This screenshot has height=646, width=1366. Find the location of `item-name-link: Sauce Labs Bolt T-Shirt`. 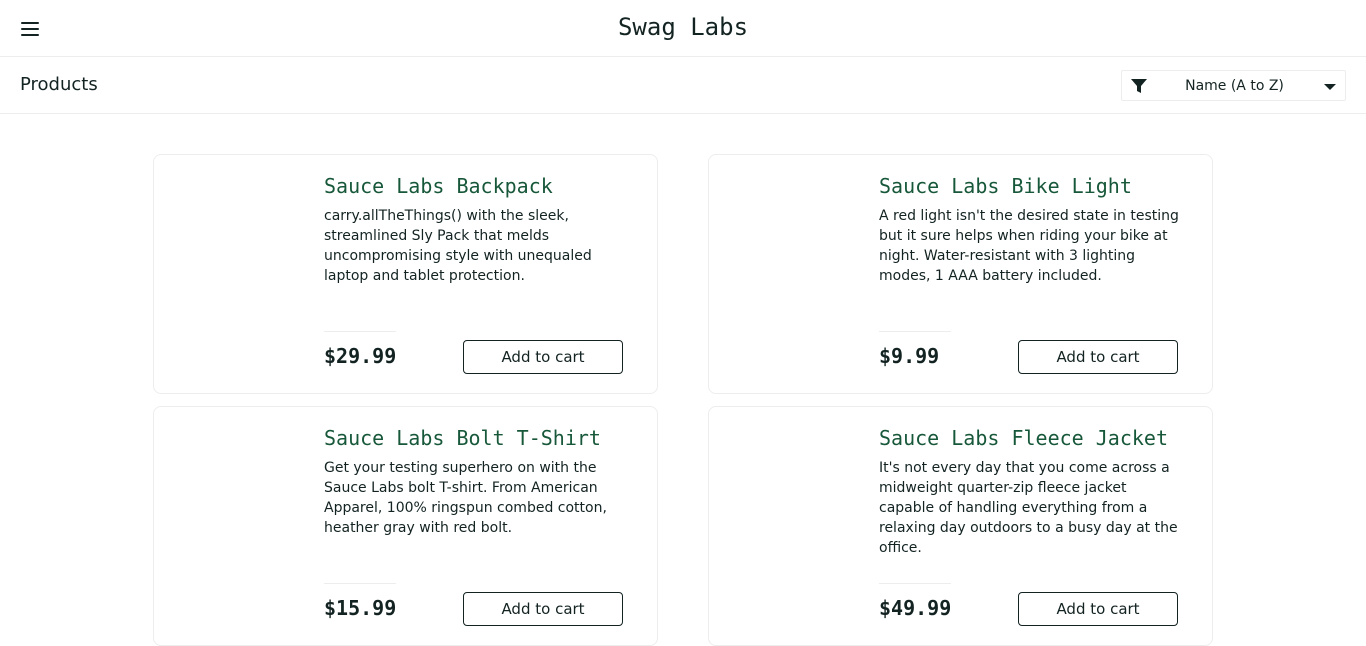

item-name-link: Sauce Labs Bolt T-Shirt is located at coordinates (462, 438).